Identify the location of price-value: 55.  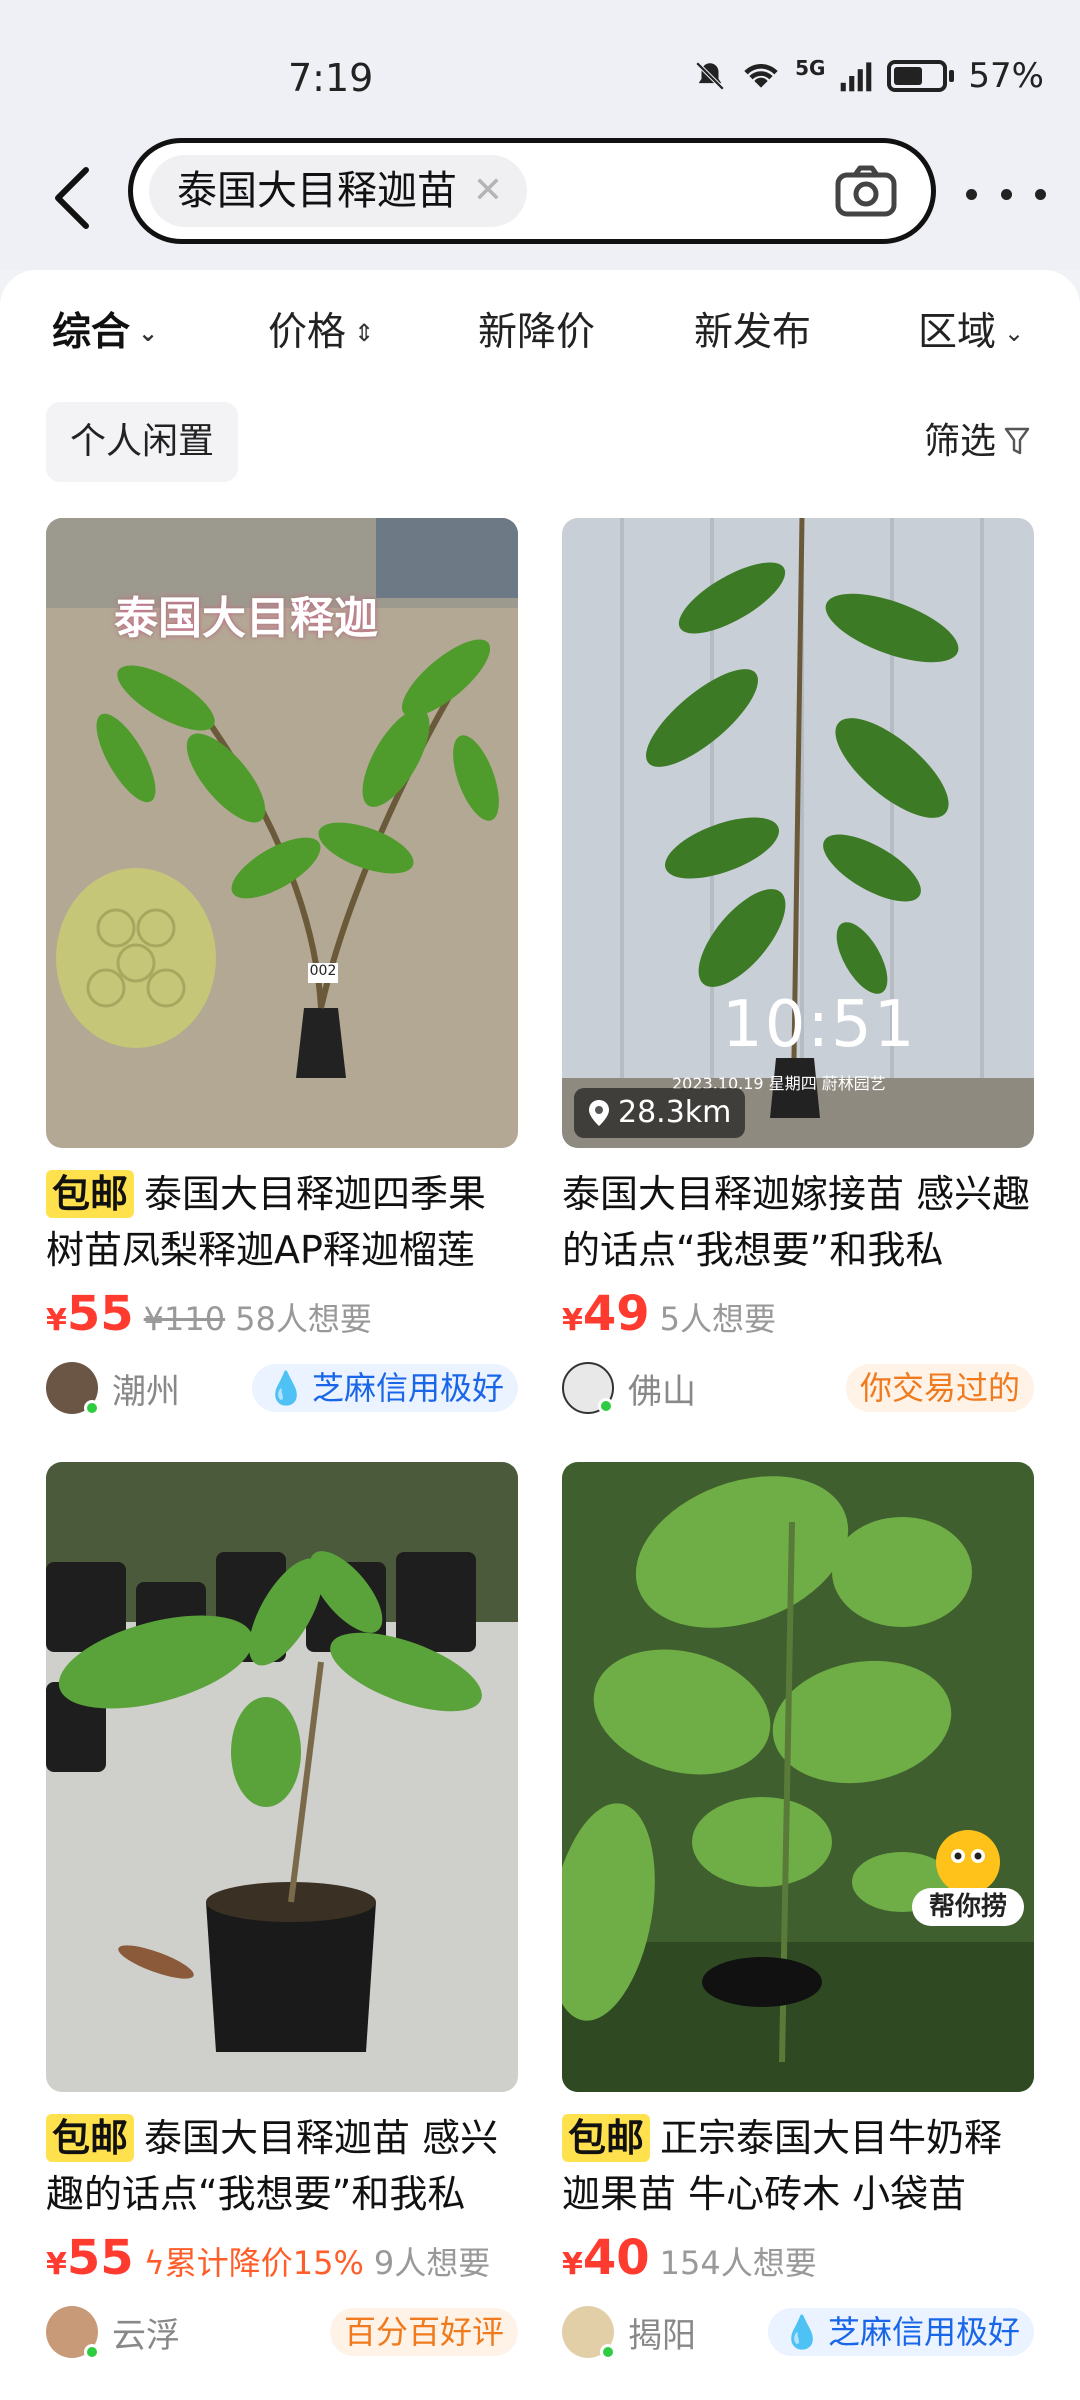
(100, 1314).